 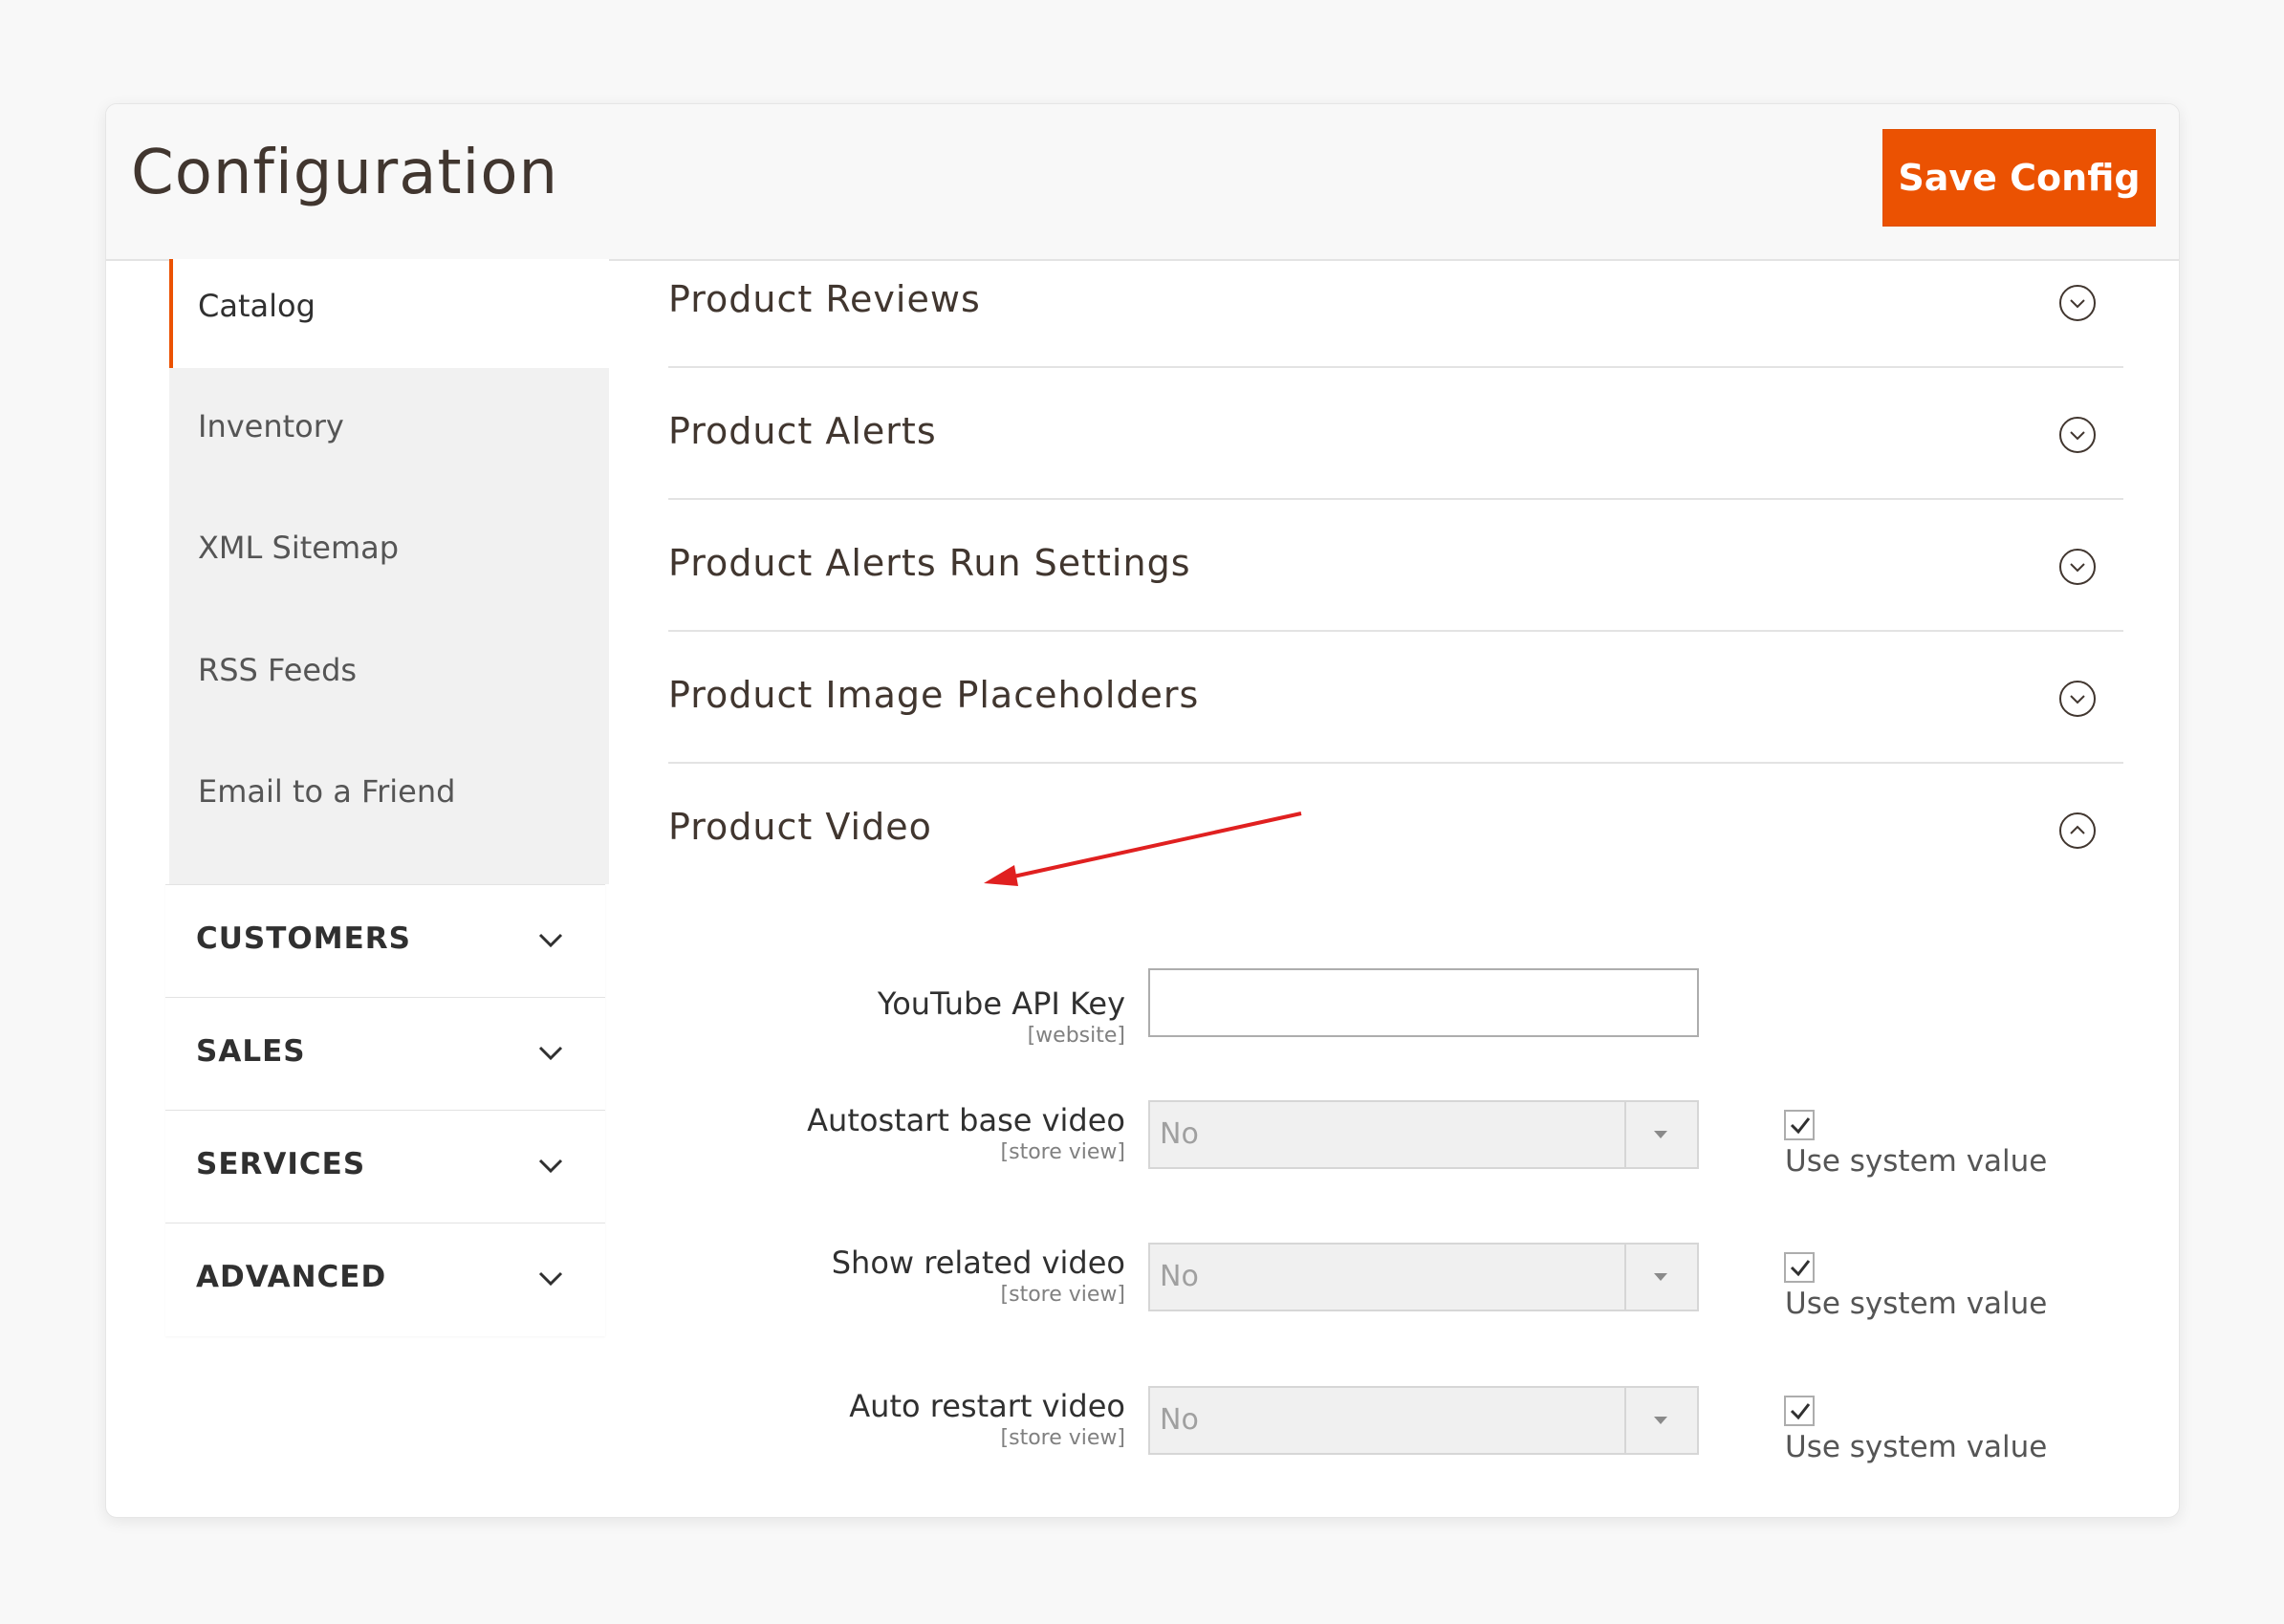 I want to click on sidebar-item-label: Catalog, so click(x=256, y=306).